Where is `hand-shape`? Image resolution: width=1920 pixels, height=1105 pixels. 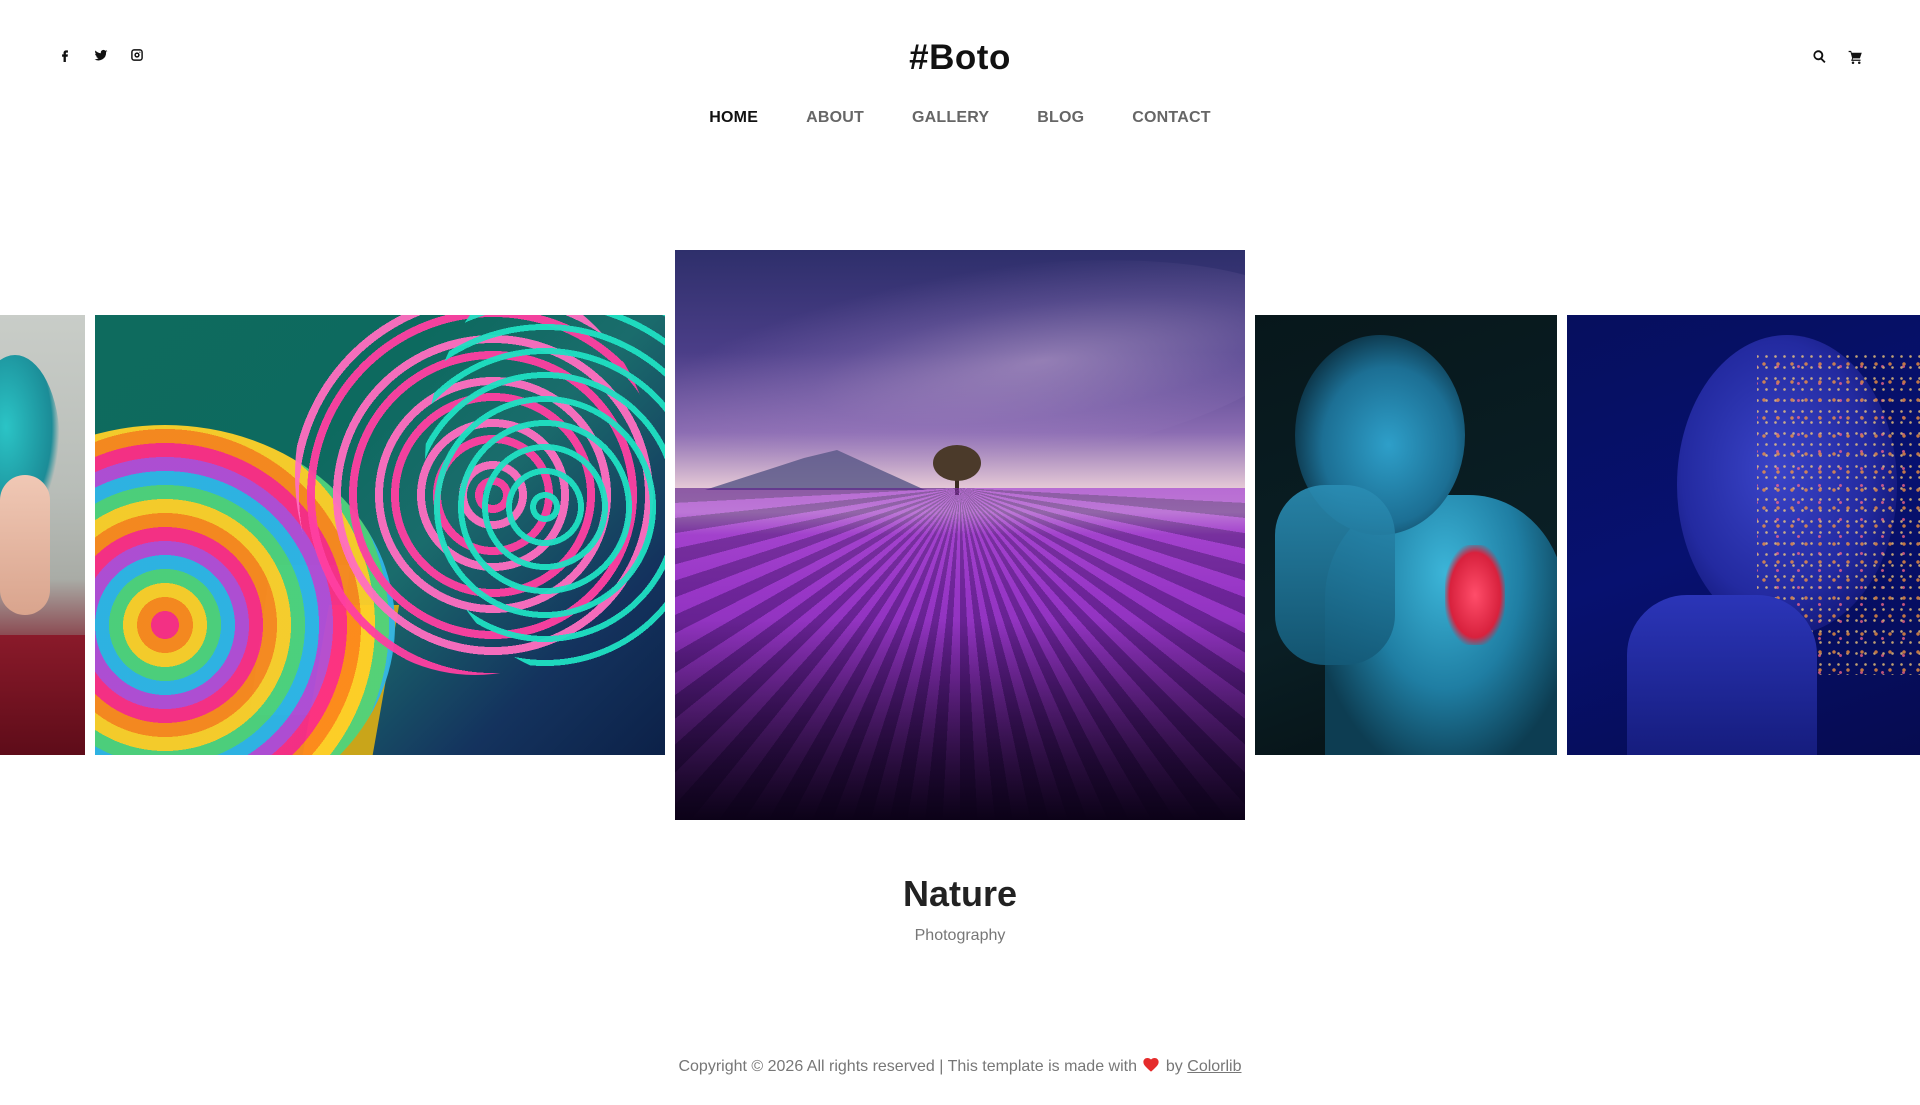 hand-shape is located at coordinates (25, 545).